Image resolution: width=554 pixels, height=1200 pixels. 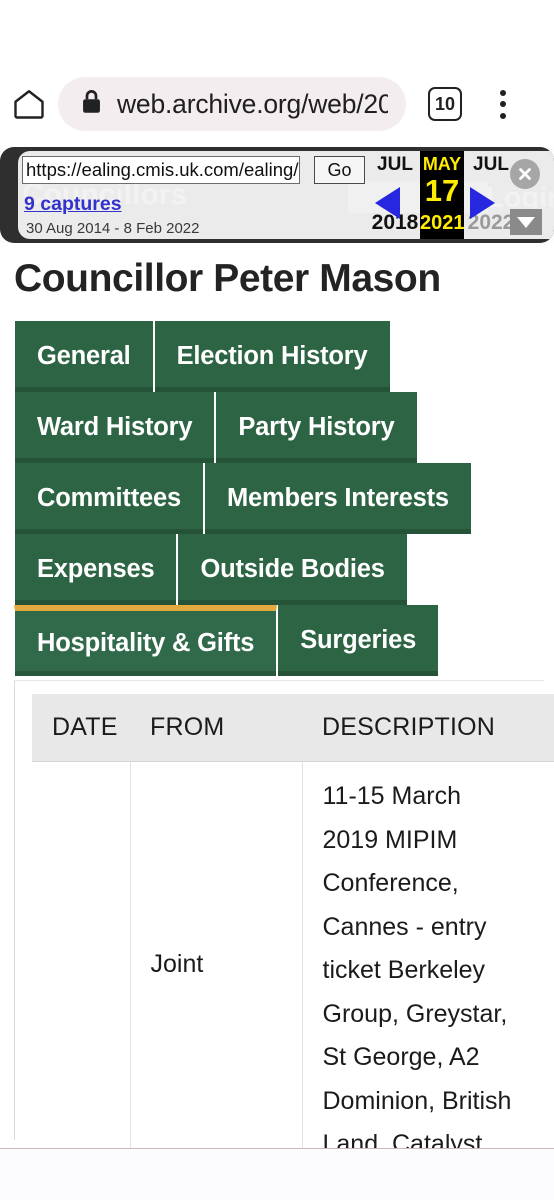 I want to click on tab-label: Expenses, so click(x=96, y=569).